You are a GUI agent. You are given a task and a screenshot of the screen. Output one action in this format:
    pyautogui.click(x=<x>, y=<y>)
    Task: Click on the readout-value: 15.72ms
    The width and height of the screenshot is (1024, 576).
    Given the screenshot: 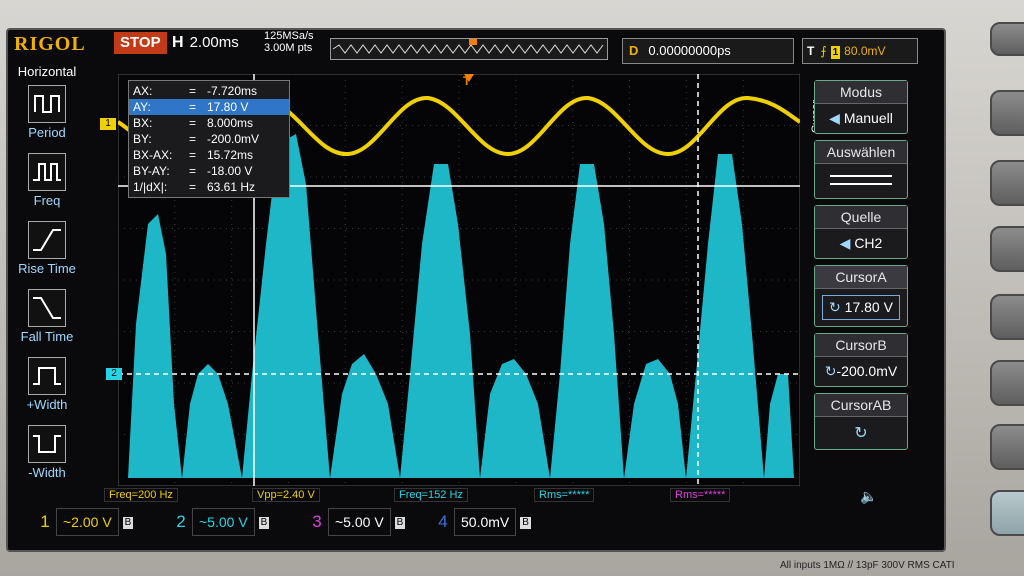 What is the action you would take?
    pyautogui.click(x=230, y=155)
    